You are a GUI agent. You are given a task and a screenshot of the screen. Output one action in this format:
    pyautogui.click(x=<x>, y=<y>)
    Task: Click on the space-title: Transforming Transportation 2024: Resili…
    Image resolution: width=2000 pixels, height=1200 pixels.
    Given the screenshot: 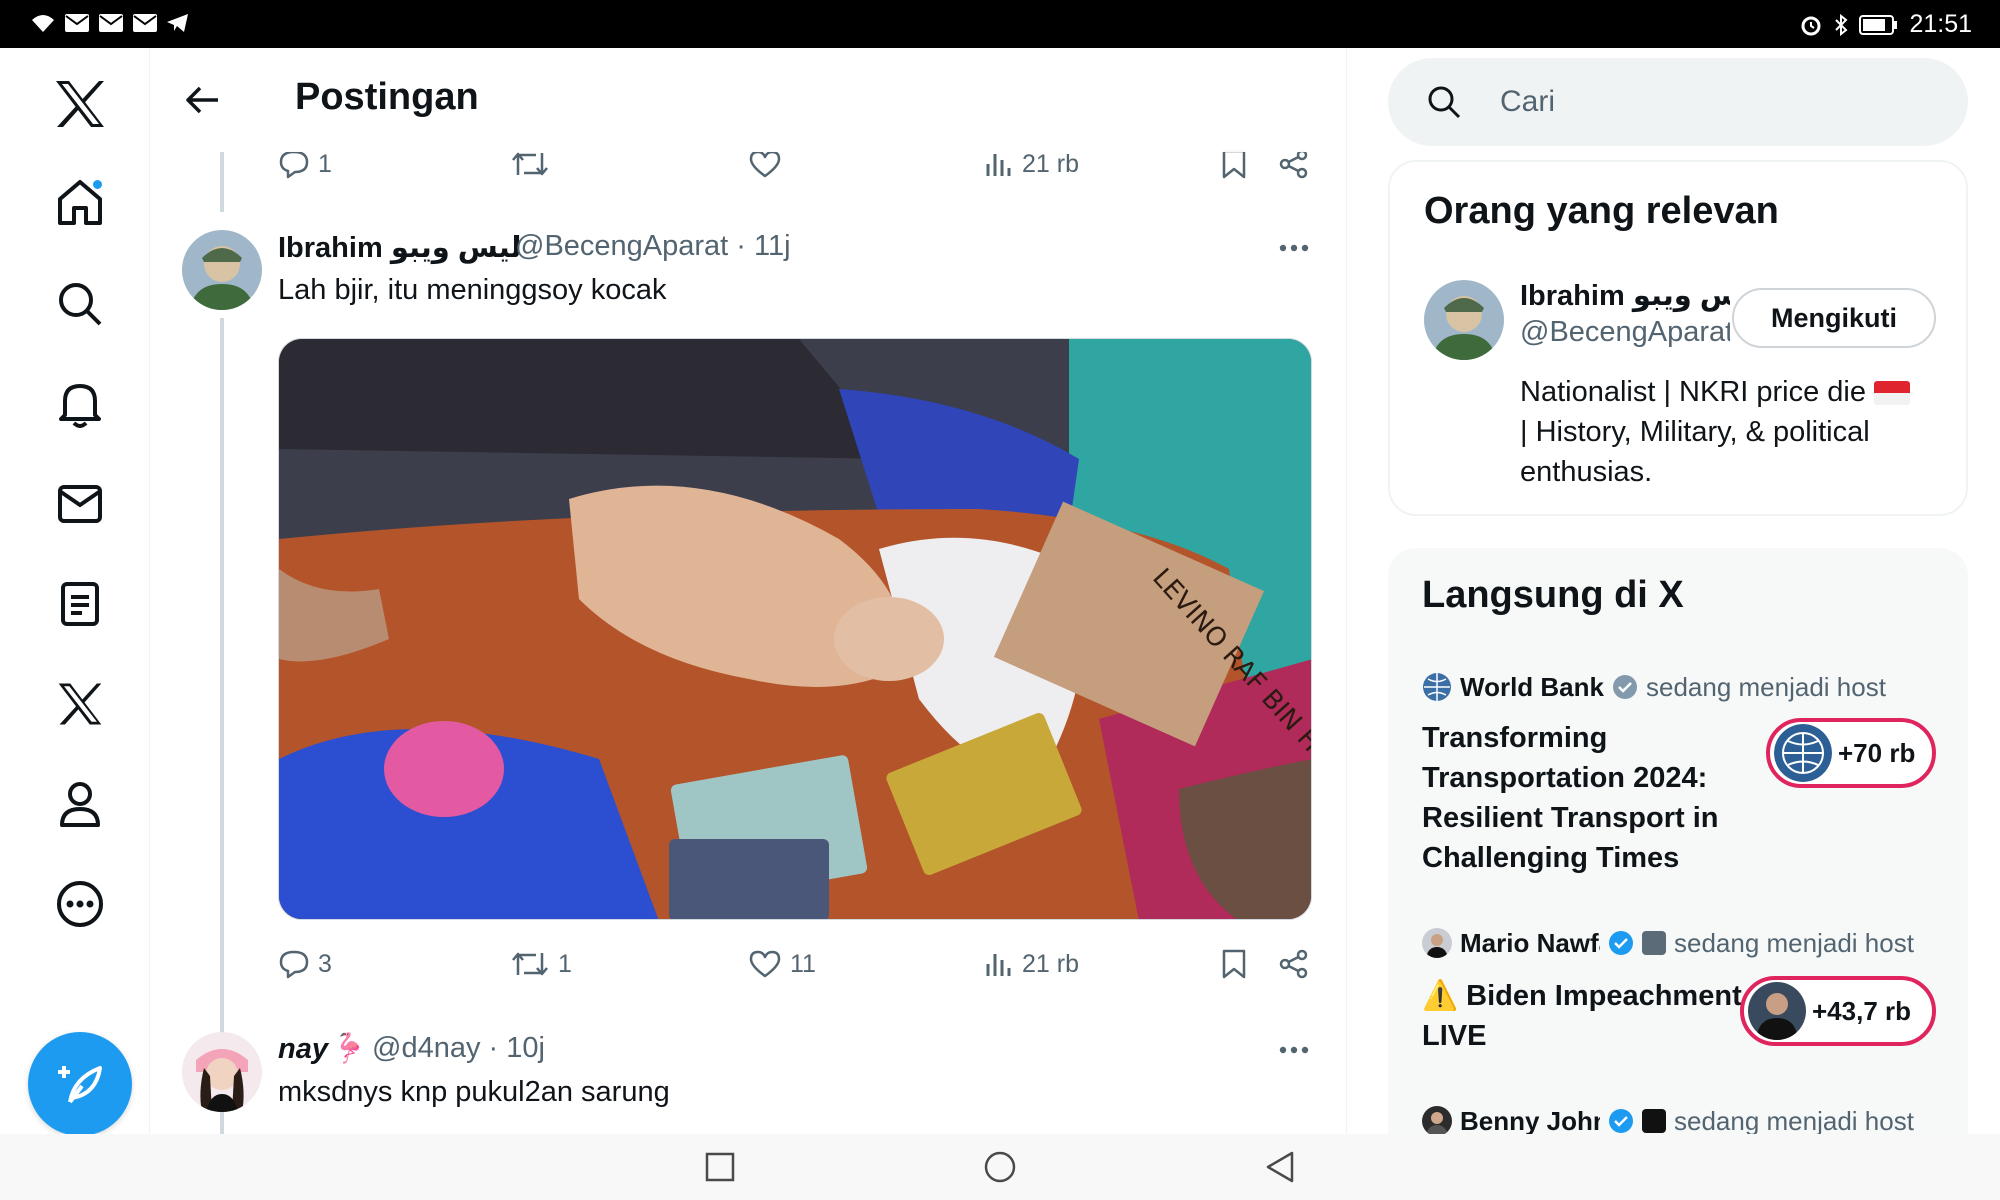 What is the action you would take?
    pyautogui.click(x=1582, y=798)
    